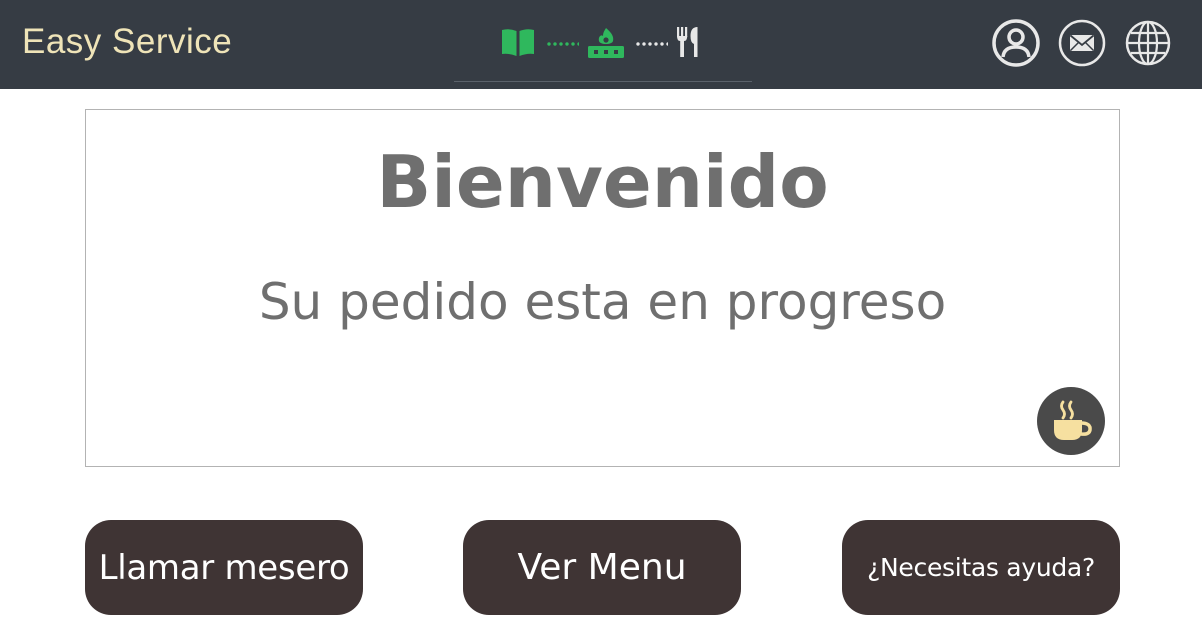  Describe the element at coordinates (602, 302) in the screenshot. I see `order-status-message: Su pedido esta en progreso` at that location.